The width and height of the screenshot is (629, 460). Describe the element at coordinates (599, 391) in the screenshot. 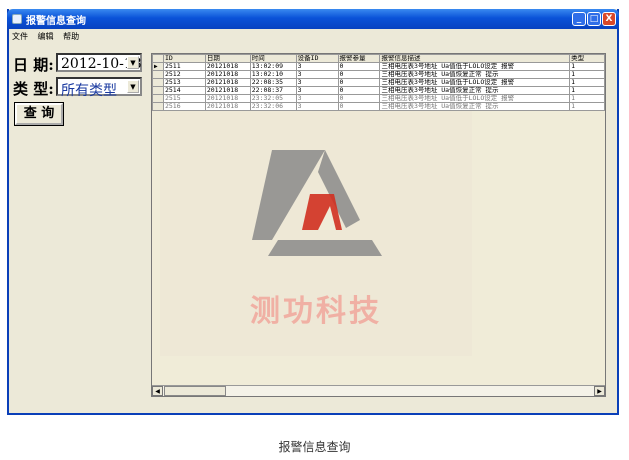

I see `scroll-right-arrow-icon: ▶` at that location.